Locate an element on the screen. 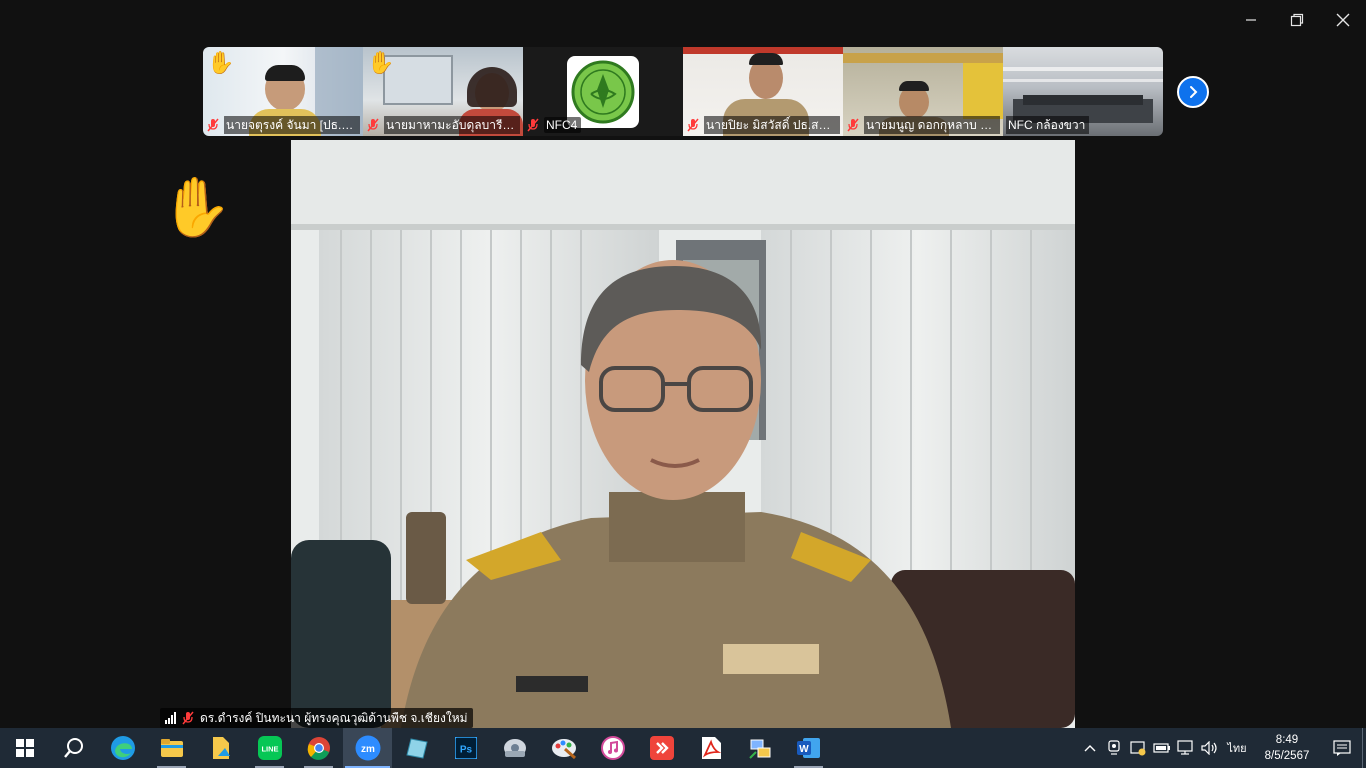 This screenshot has width=1366, height=768. security-alert-icon is located at coordinates (1138, 748).